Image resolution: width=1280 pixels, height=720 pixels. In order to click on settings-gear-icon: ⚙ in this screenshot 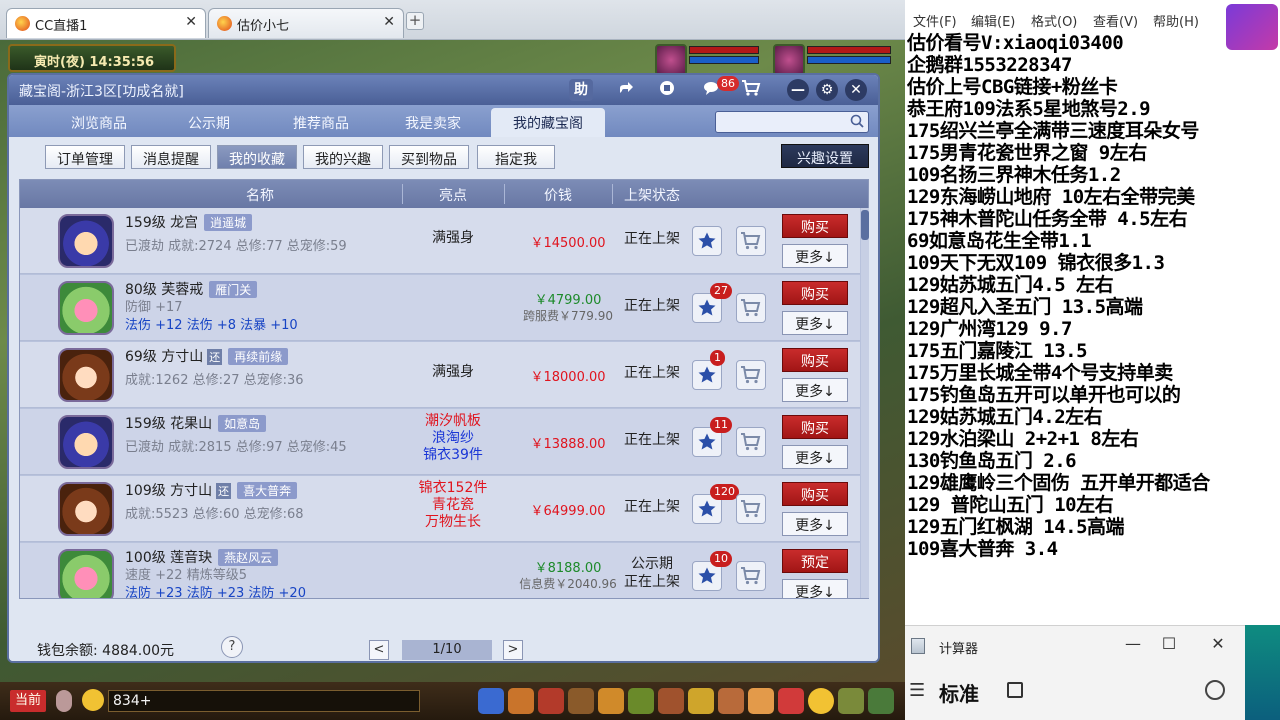, I will do `click(827, 90)`.